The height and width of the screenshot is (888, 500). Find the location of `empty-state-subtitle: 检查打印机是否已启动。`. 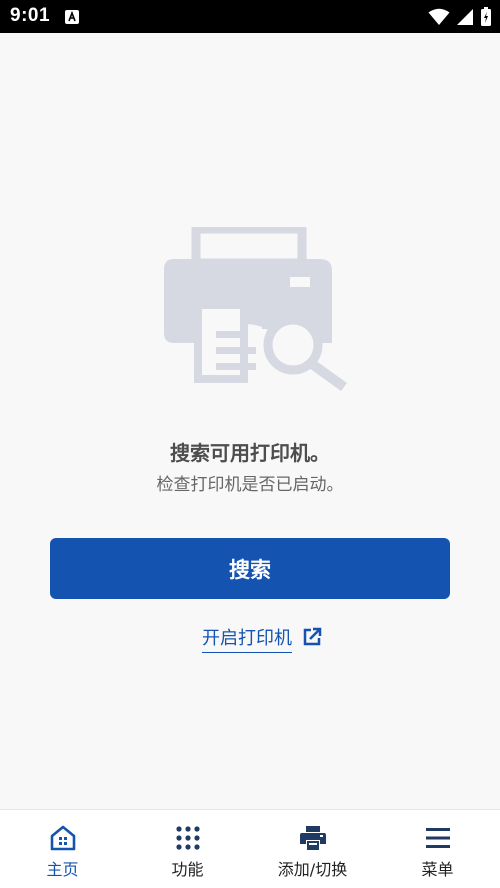

empty-state-subtitle: 检查打印机是否已启动。 is located at coordinates (250, 485).